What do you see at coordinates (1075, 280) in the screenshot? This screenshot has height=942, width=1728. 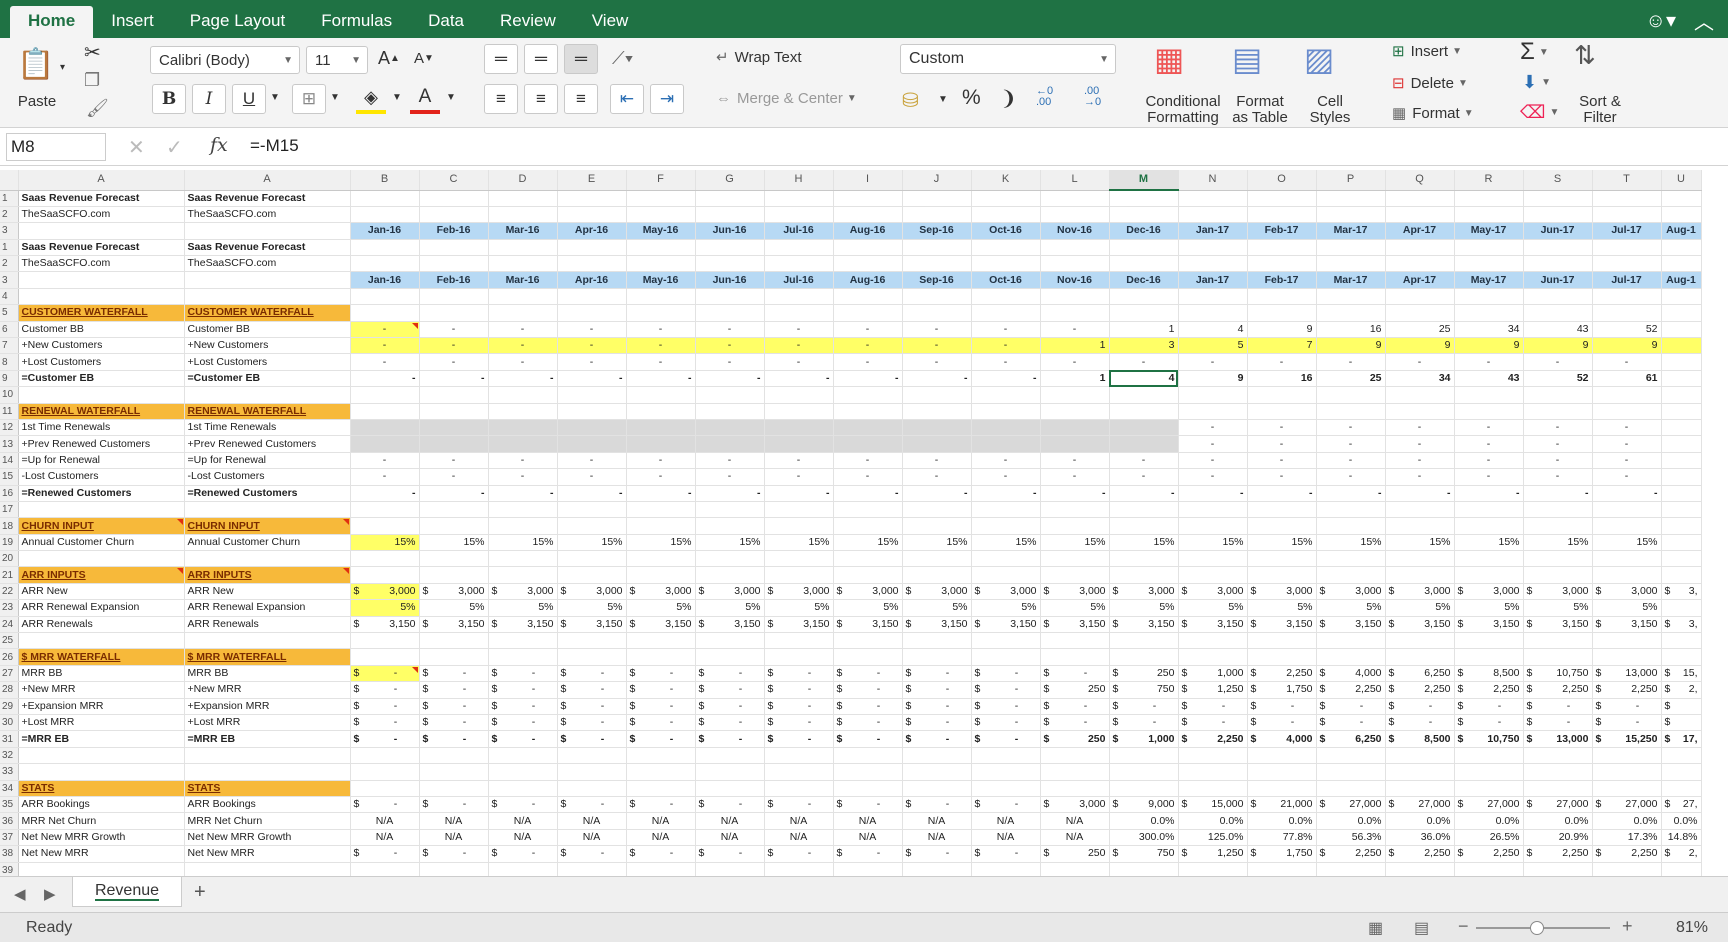 I see `data-cell: Nov-16` at bounding box center [1075, 280].